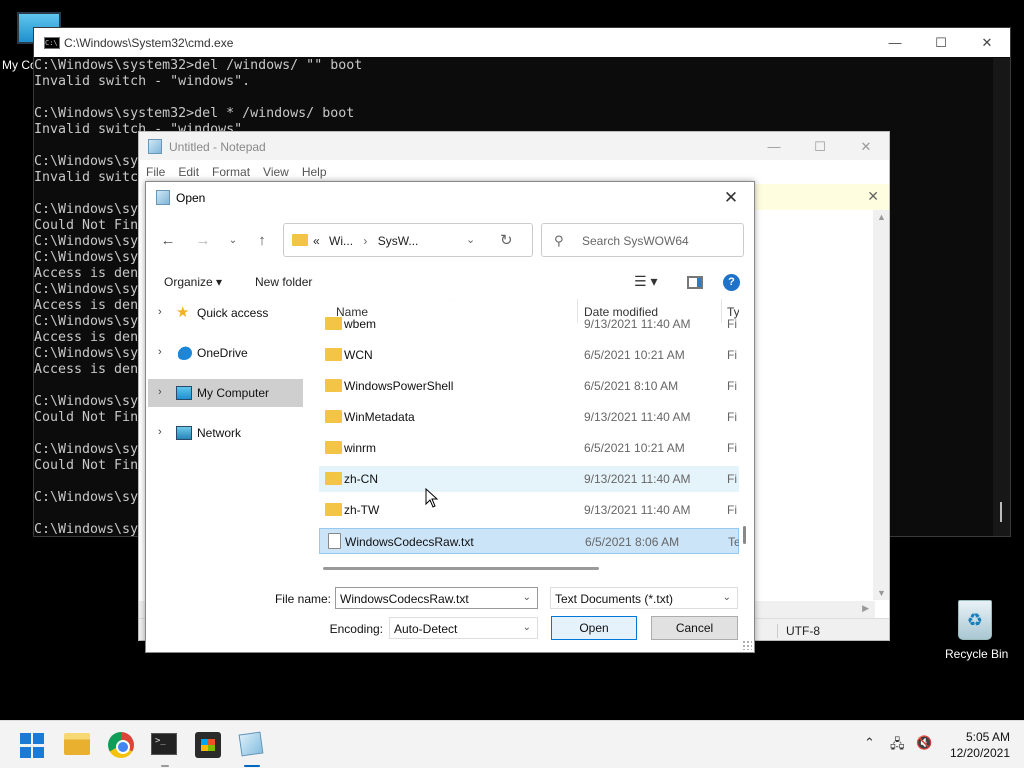 The image size is (1024, 768). Describe the element at coordinates (987, 737) in the screenshot. I see `clock-time: 5:05 AM` at that location.